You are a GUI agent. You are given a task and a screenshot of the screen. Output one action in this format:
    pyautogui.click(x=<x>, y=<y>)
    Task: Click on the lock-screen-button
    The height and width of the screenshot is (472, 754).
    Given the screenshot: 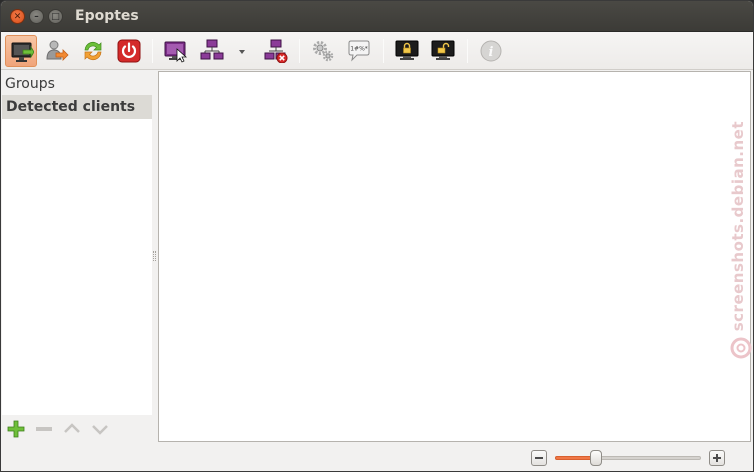 What is the action you would take?
    pyautogui.click(x=407, y=51)
    